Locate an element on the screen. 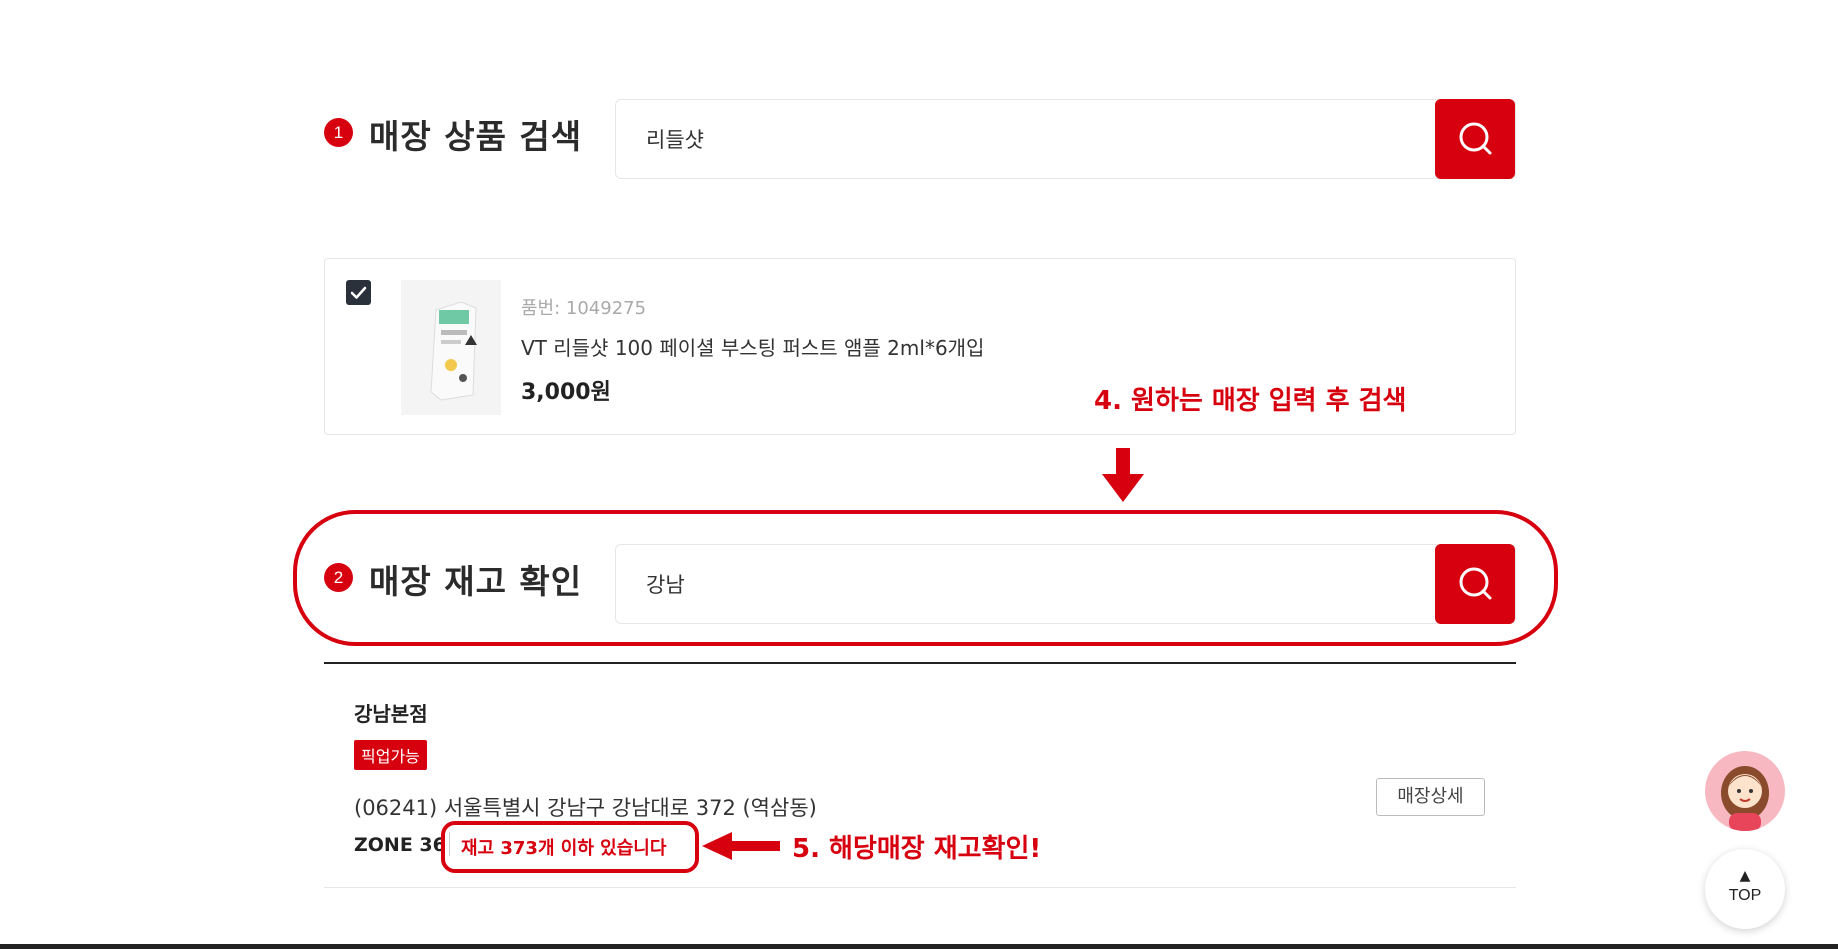  avatar-icon is located at coordinates (1745, 798).